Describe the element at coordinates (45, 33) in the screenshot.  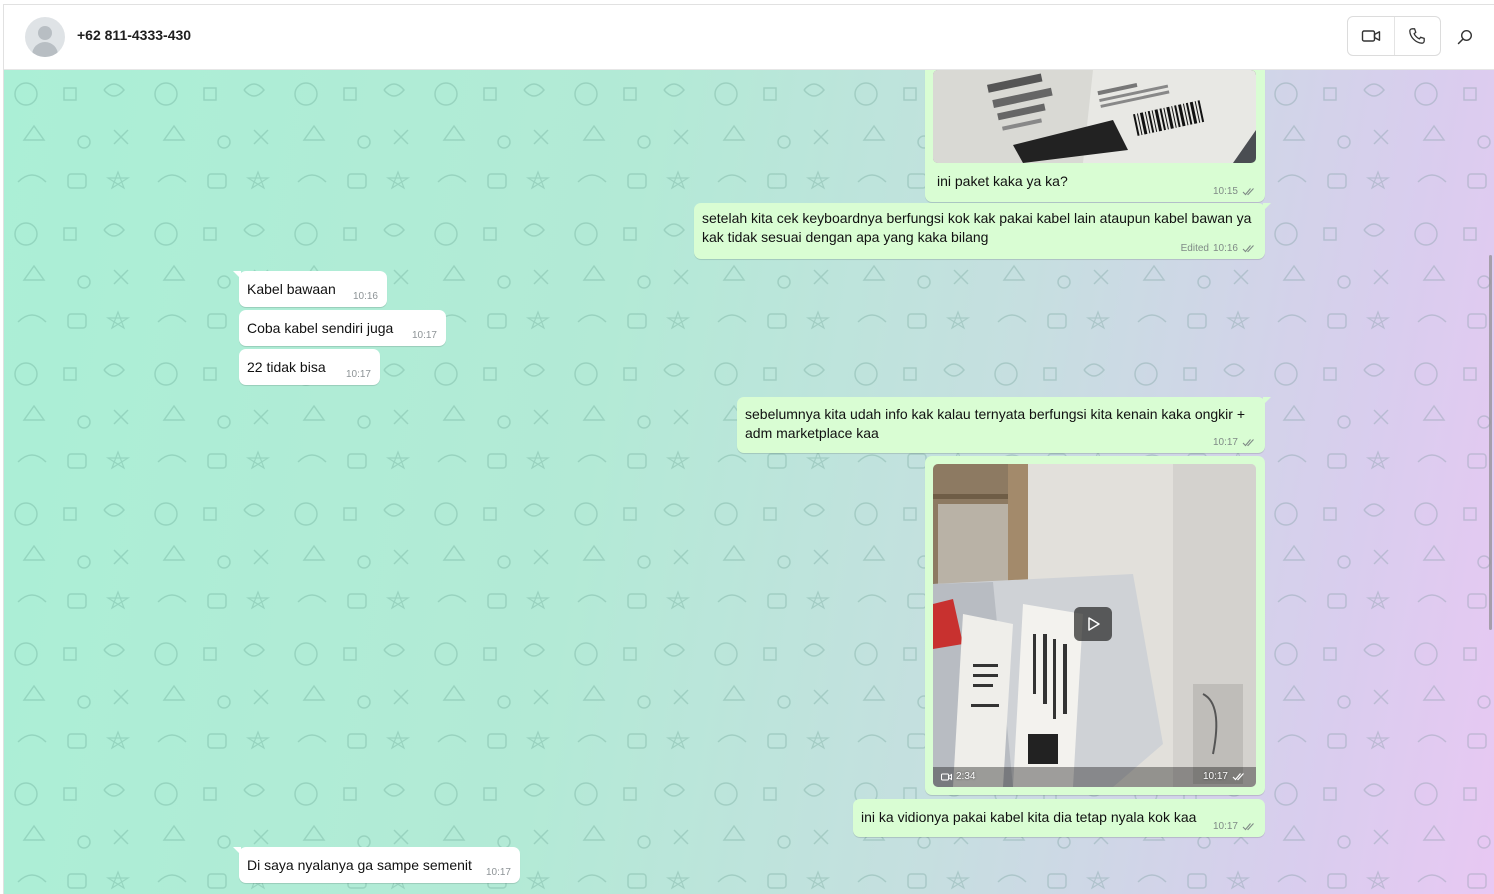
I see `avatar-head` at that location.